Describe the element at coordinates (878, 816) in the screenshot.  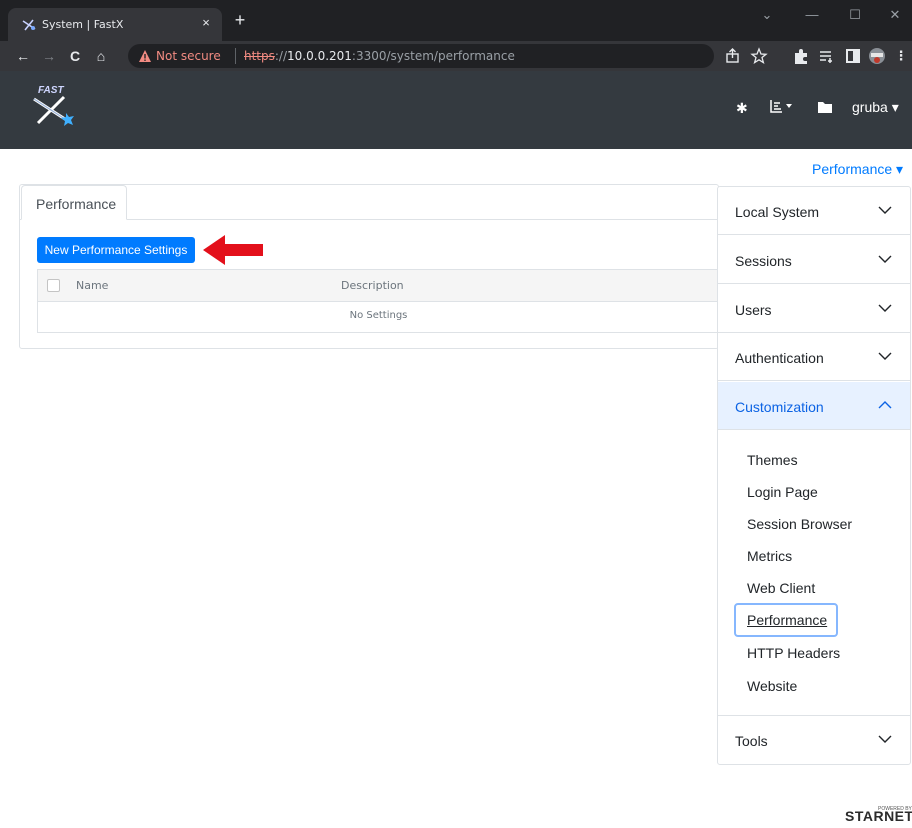
I see `starnet-logo: STARNET` at that location.